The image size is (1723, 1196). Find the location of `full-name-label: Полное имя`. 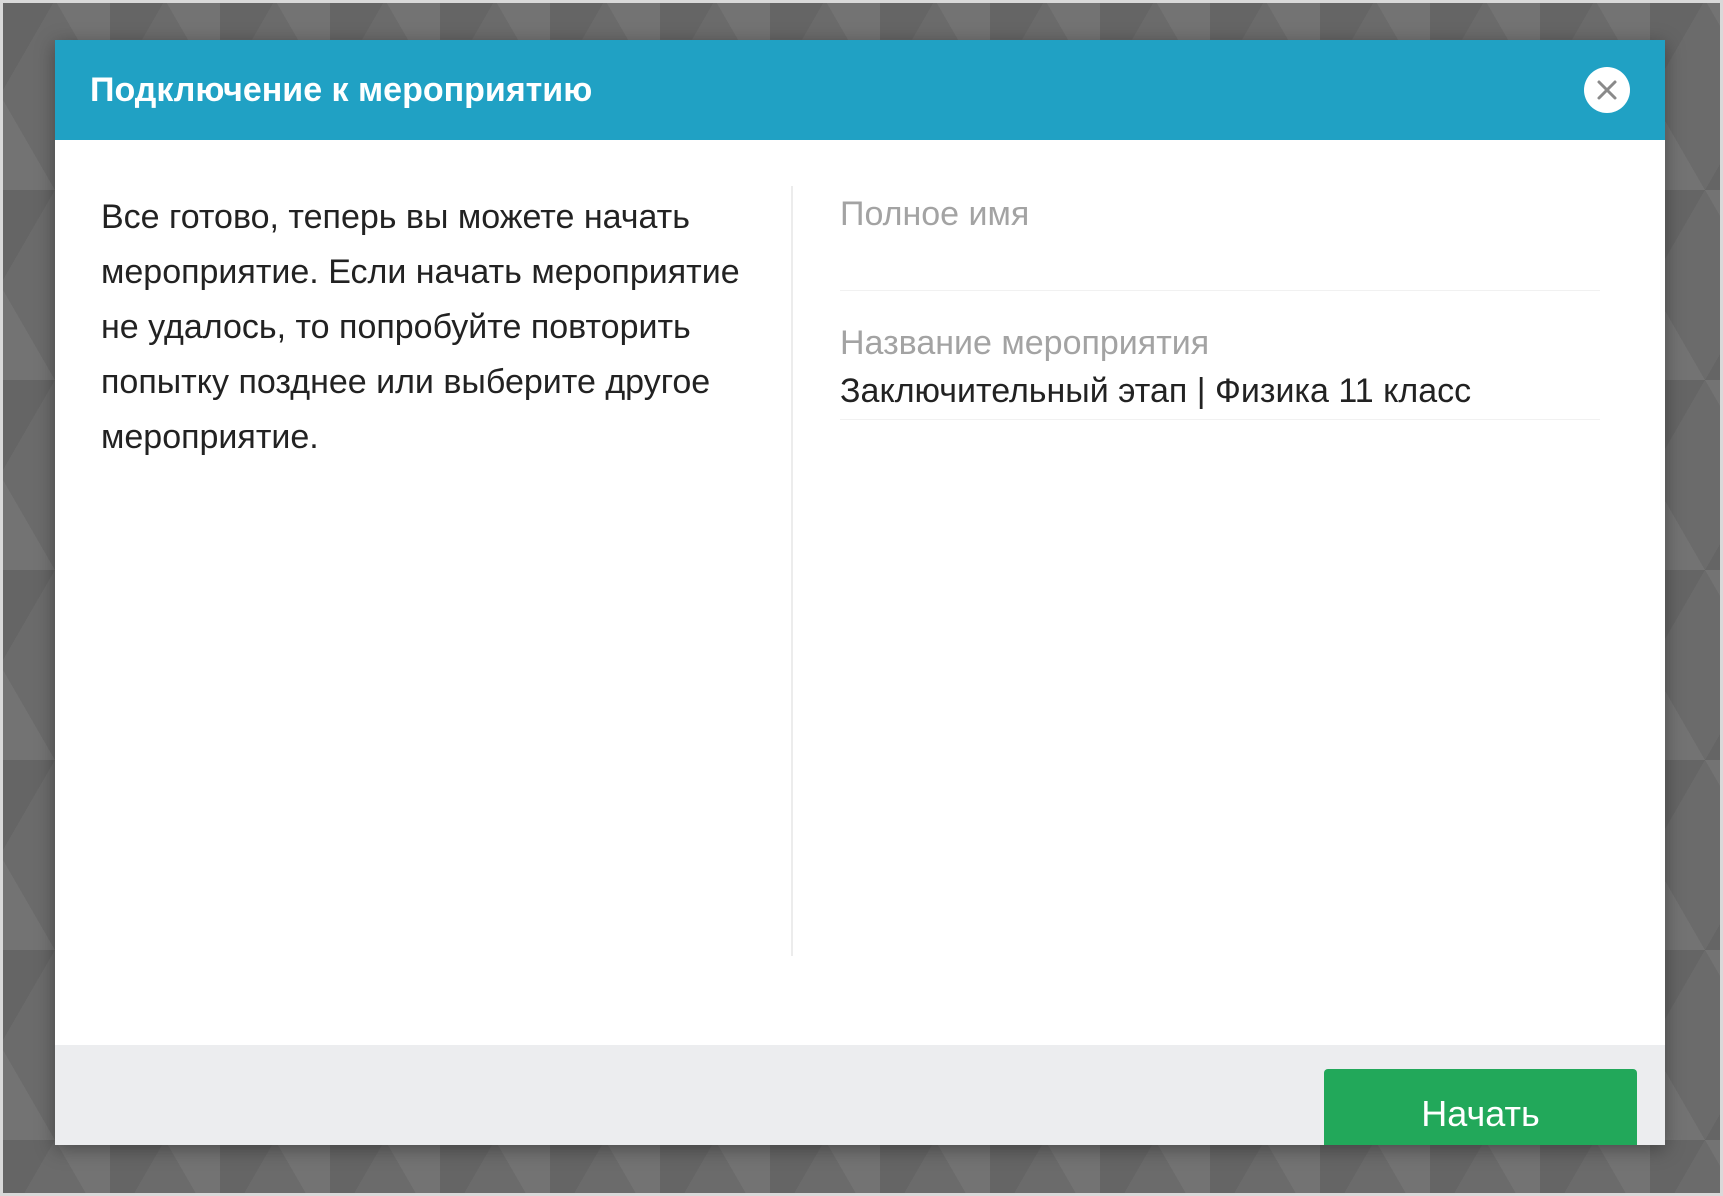

full-name-label: Полное имя is located at coordinates (935, 214).